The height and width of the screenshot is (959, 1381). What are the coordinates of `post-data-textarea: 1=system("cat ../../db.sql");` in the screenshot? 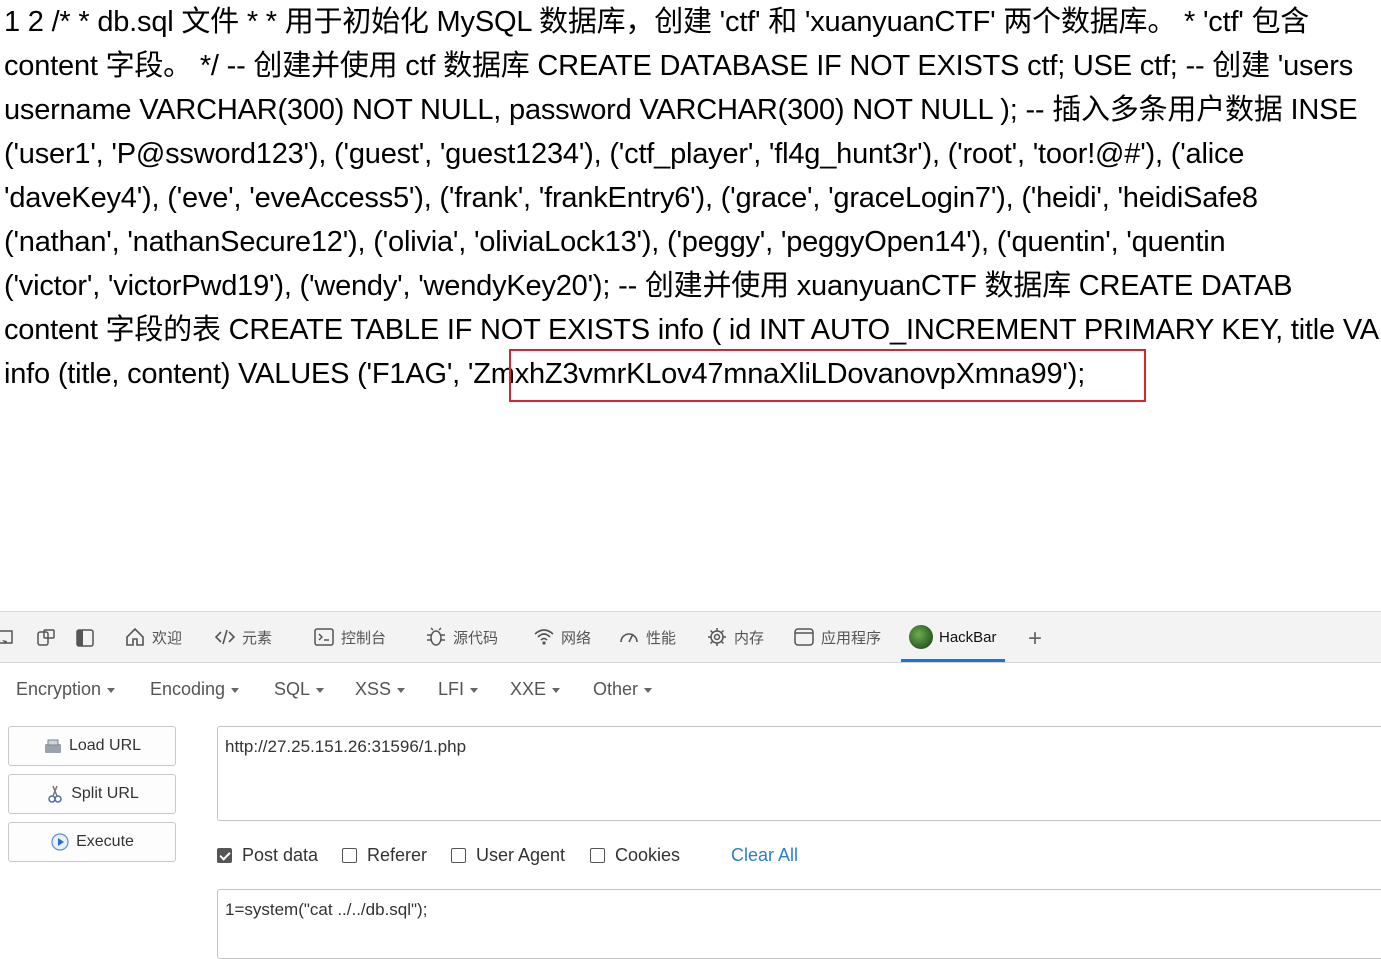 It's located at (799, 924).